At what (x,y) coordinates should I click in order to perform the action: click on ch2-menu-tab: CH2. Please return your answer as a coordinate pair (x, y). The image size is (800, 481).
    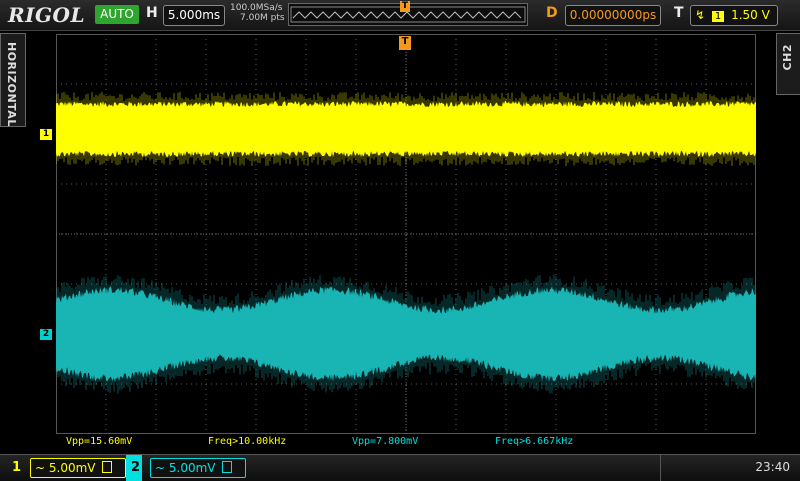
    Looking at the image, I should click on (788, 64).